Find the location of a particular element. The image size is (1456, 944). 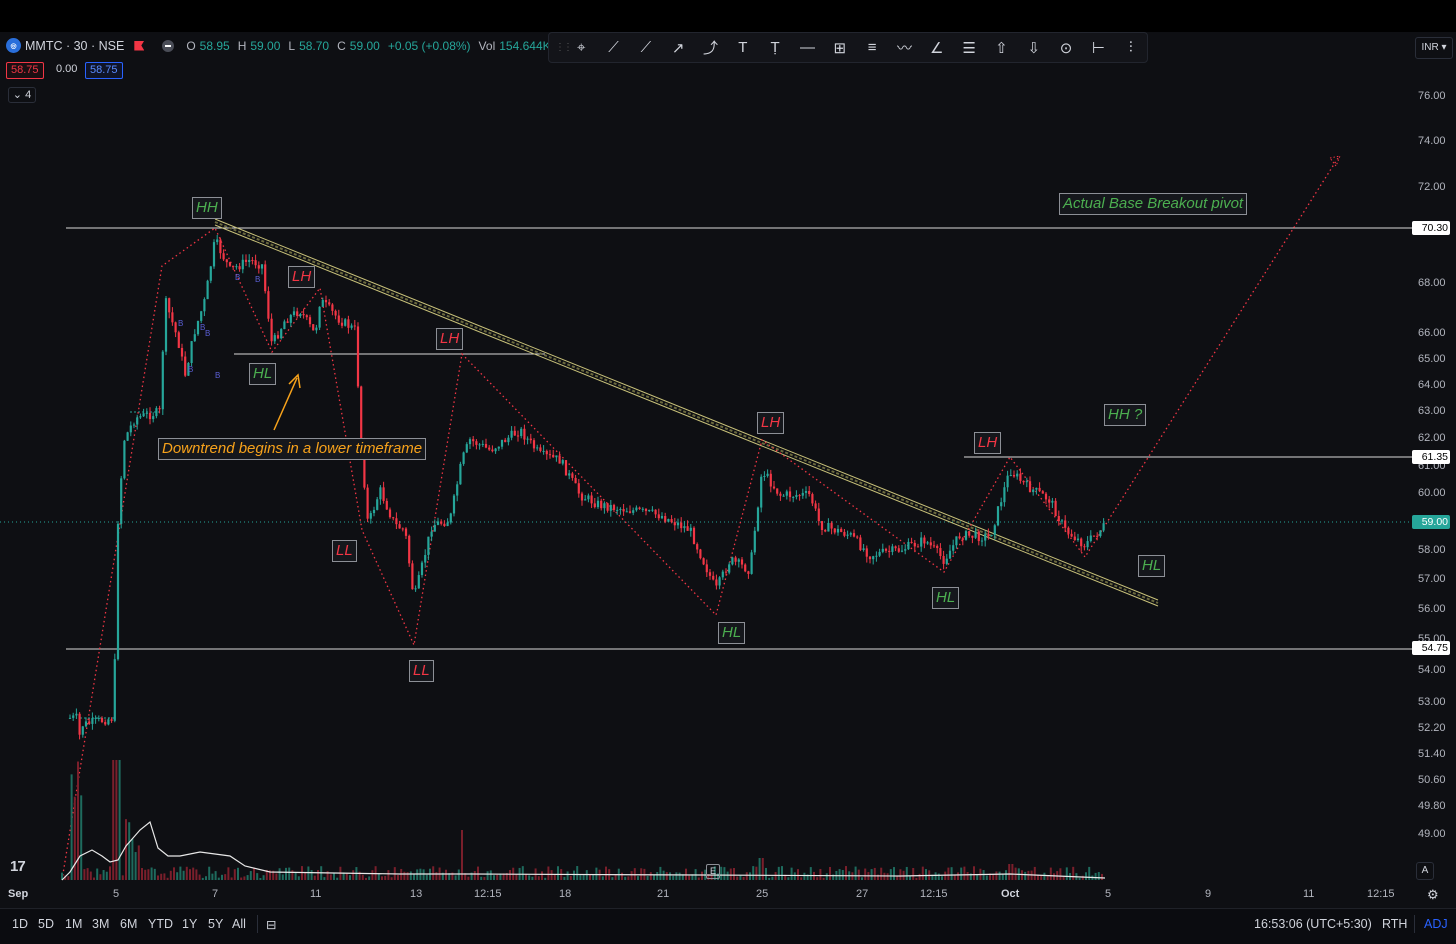

text-icon: T is located at coordinates (743, 48).